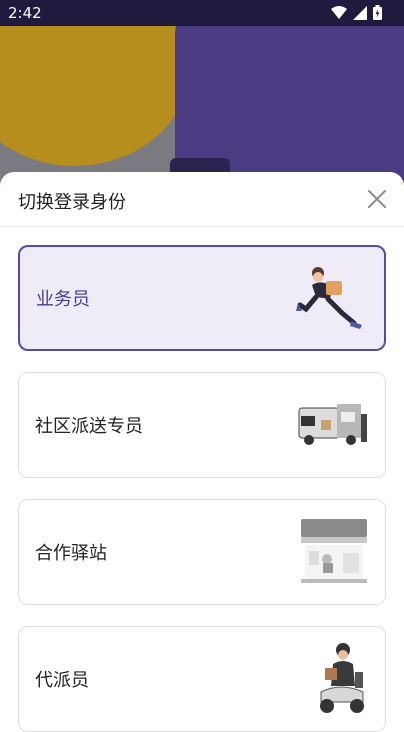  I want to click on role-label: 业务员, so click(63, 299).